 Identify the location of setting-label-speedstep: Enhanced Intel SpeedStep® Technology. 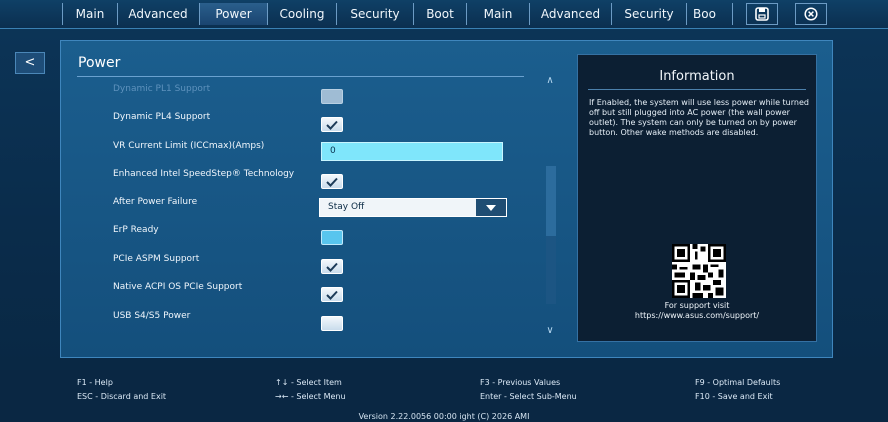
(204, 174).